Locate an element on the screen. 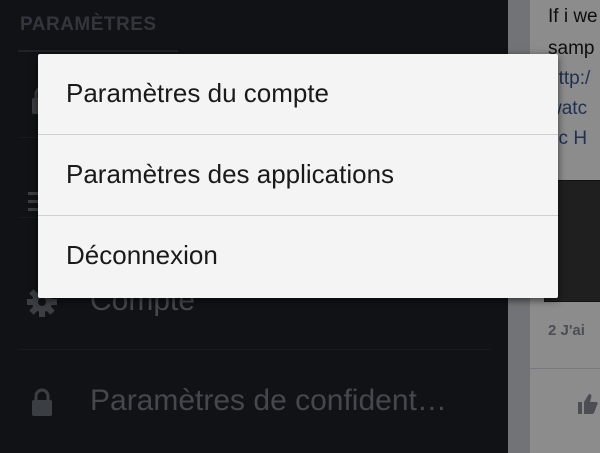  menu-item-label: Paramètres des applications is located at coordinates (230, 174).